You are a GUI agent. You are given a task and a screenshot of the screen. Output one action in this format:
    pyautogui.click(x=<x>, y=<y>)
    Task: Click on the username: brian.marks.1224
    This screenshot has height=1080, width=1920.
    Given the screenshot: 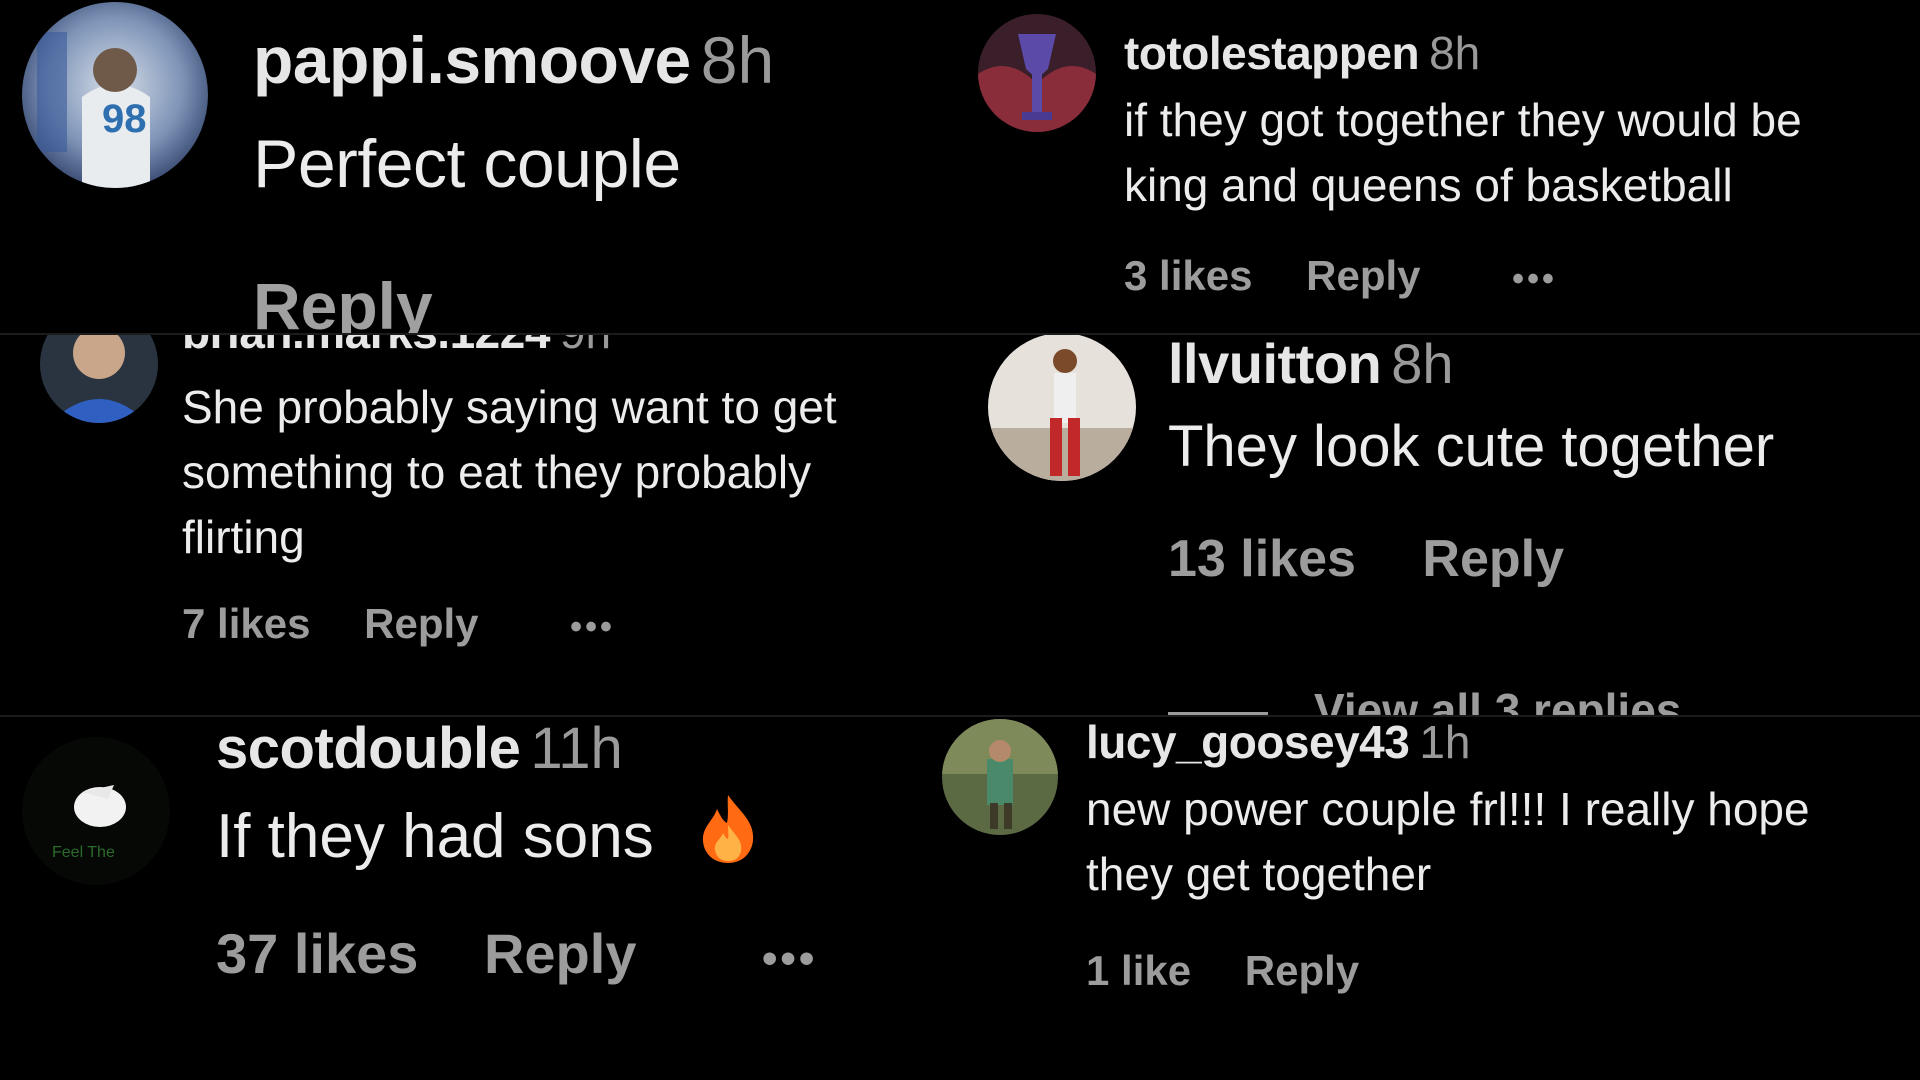 What is the action you would take?
    pyautogui.click(x=366, y=346)
    